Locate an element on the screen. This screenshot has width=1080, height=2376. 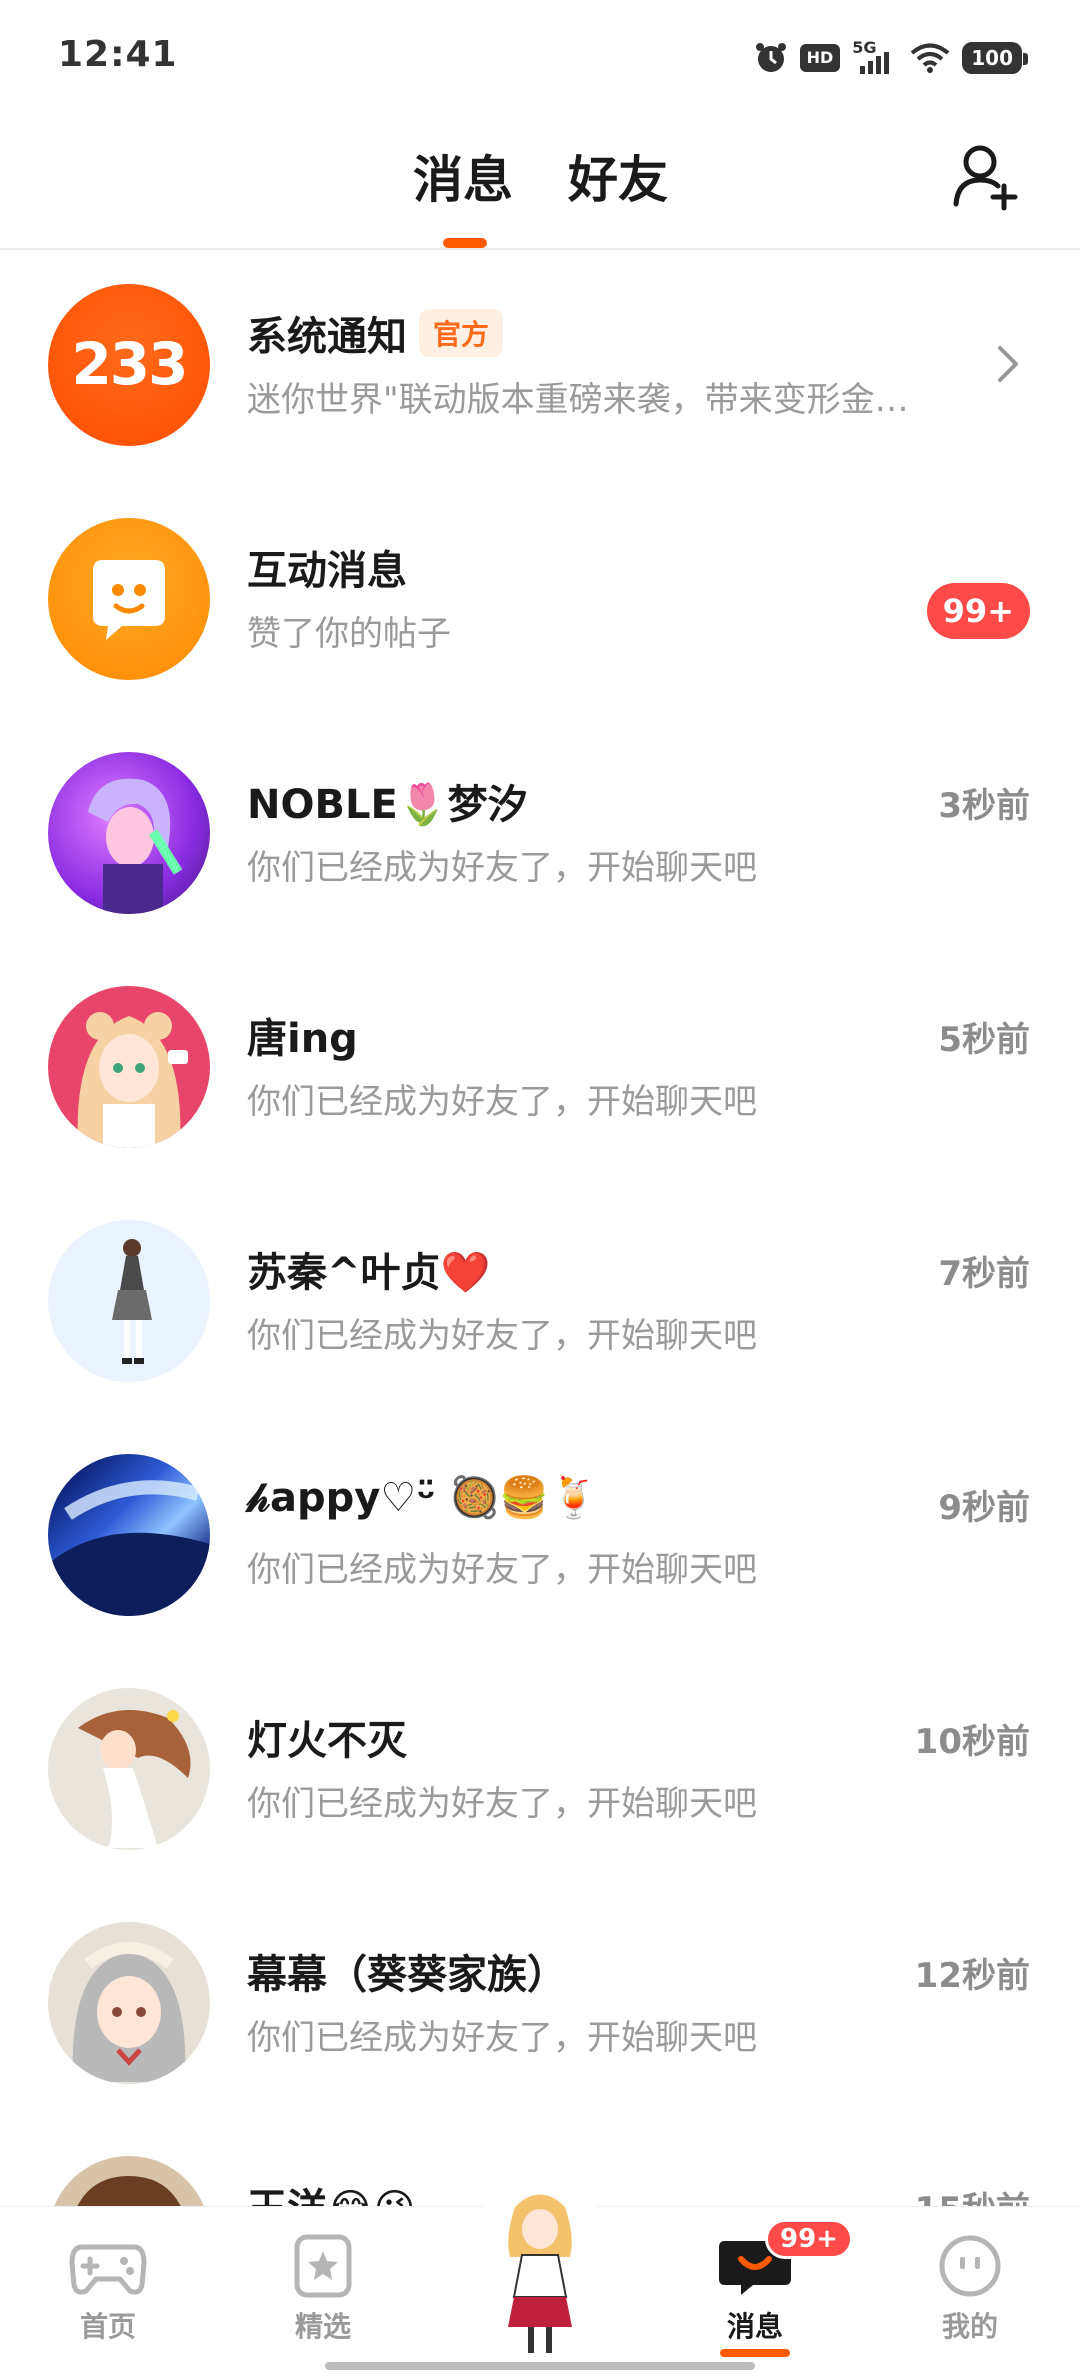
avatar-system-text: 233 is located at coordinates (129, 364).